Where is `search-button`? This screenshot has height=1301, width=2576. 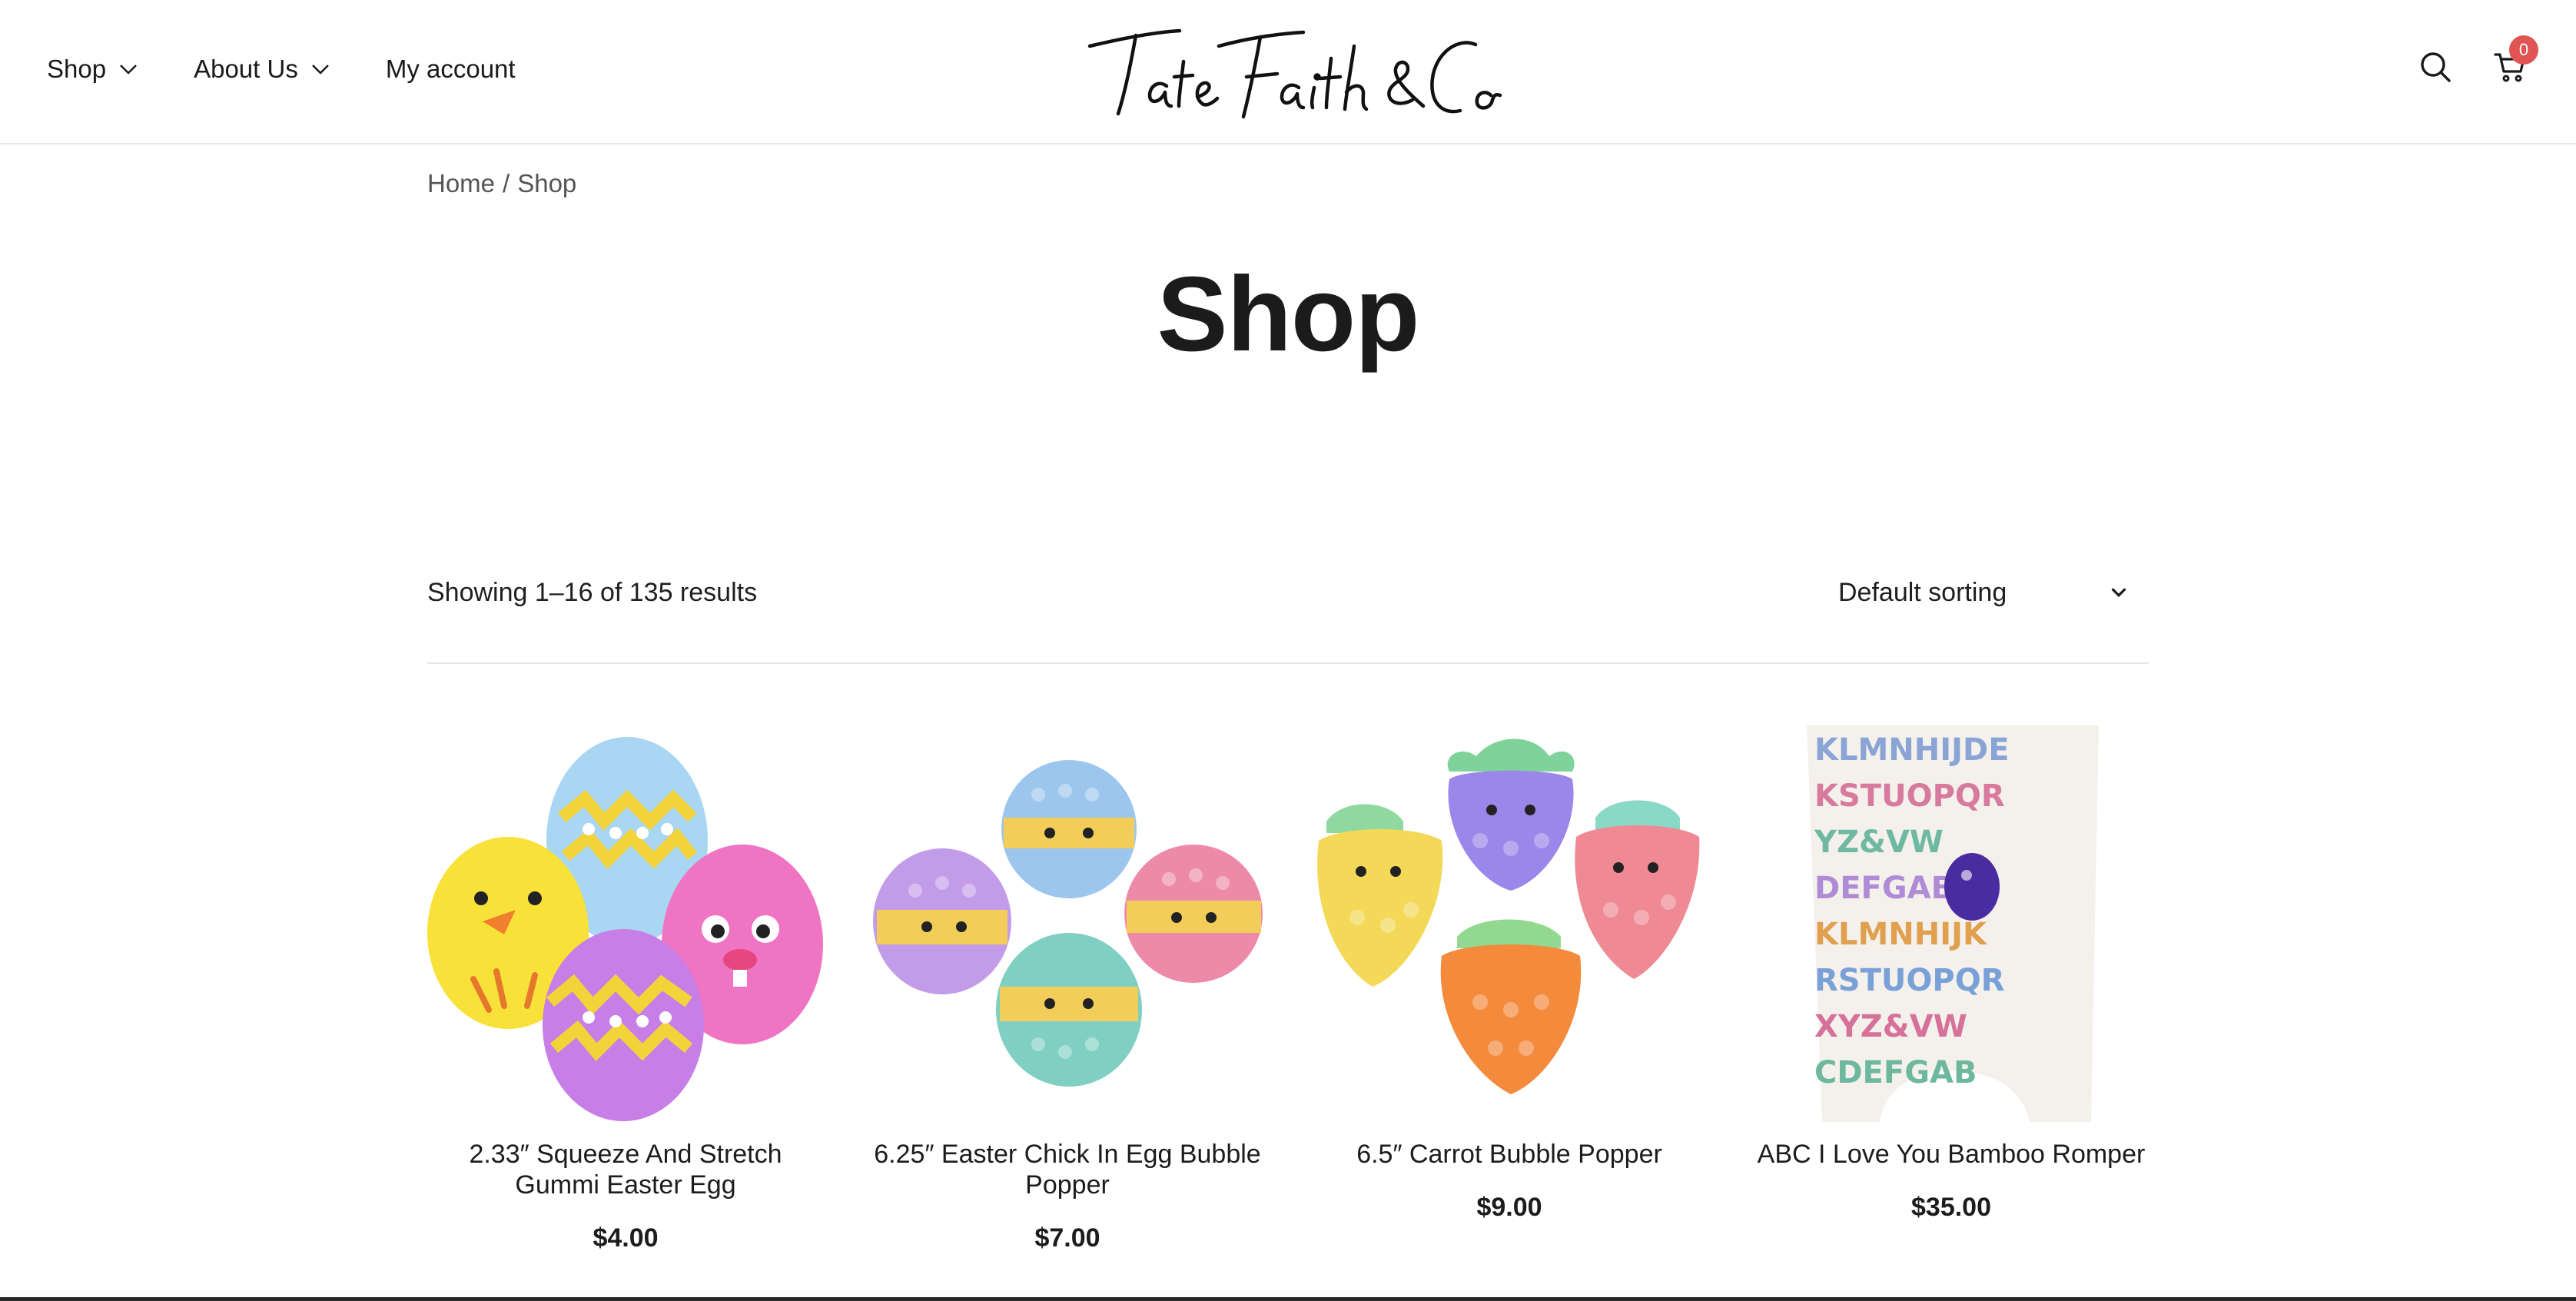 search-button is located at coordinates (2435, 67).